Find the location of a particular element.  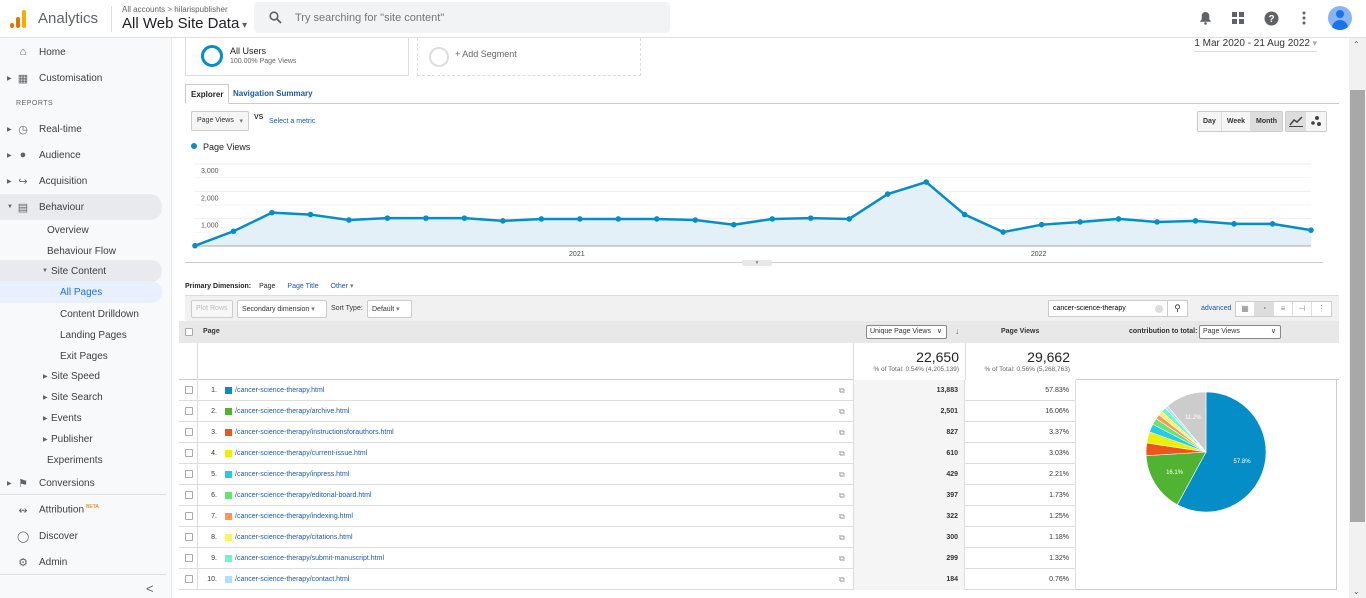

scroll-down-icon: ⌄ is located at coordinates (1356, 591).